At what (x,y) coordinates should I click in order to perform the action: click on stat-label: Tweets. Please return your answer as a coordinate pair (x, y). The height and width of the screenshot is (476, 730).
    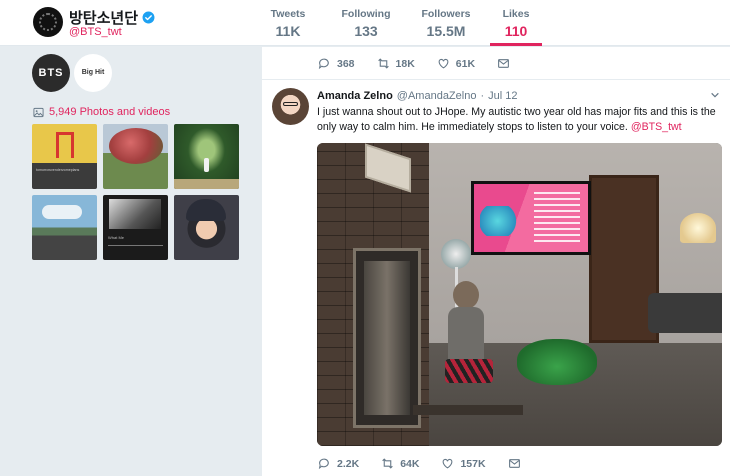
    Looking at the image, I should click on (288, 14).